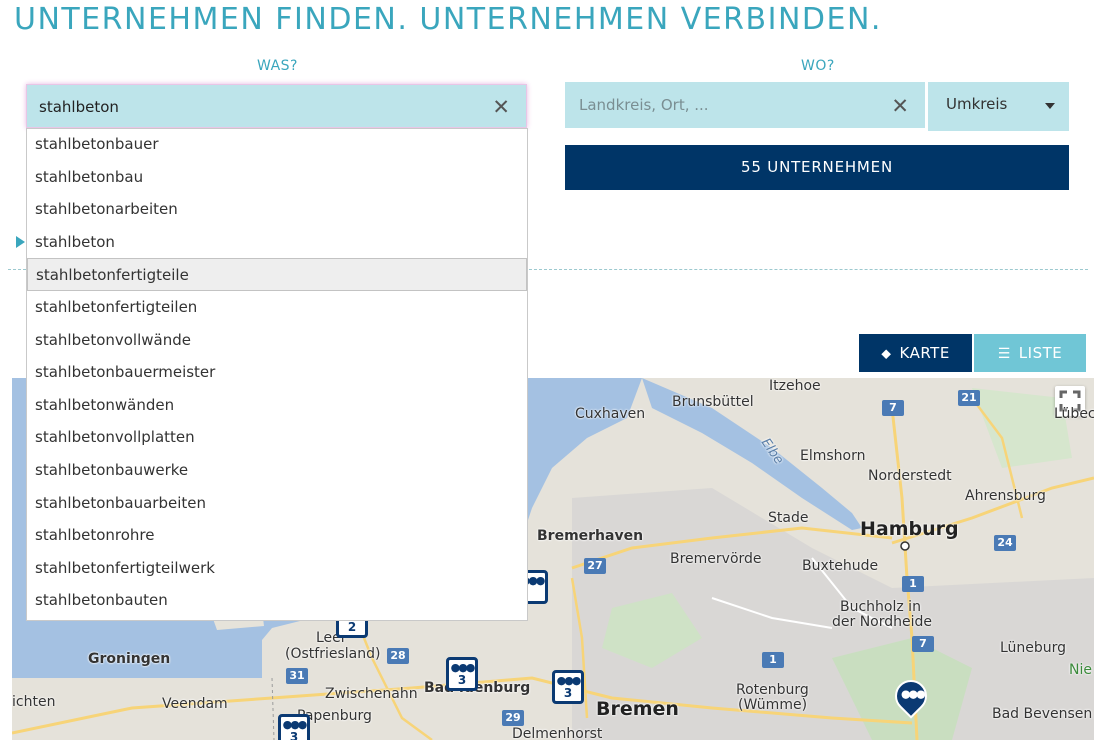 This screenshot has width=1096, height=740. I want to click on map-label: Brunsbüttel, so click(713, 402).